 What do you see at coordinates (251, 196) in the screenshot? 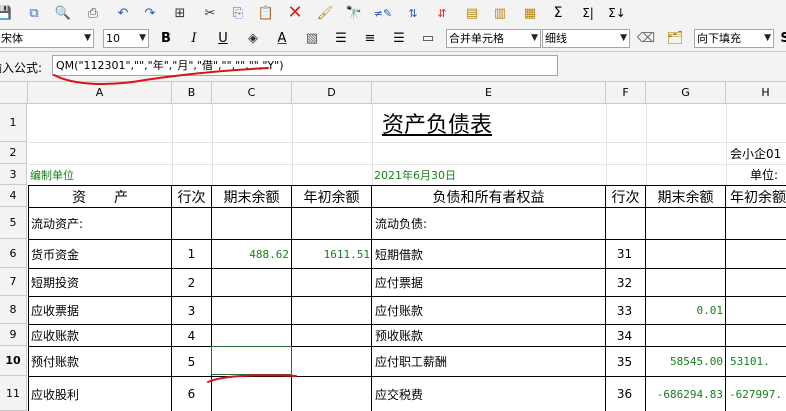
I see `cell-c4: 期末余额` at bounding box center [251, 196].